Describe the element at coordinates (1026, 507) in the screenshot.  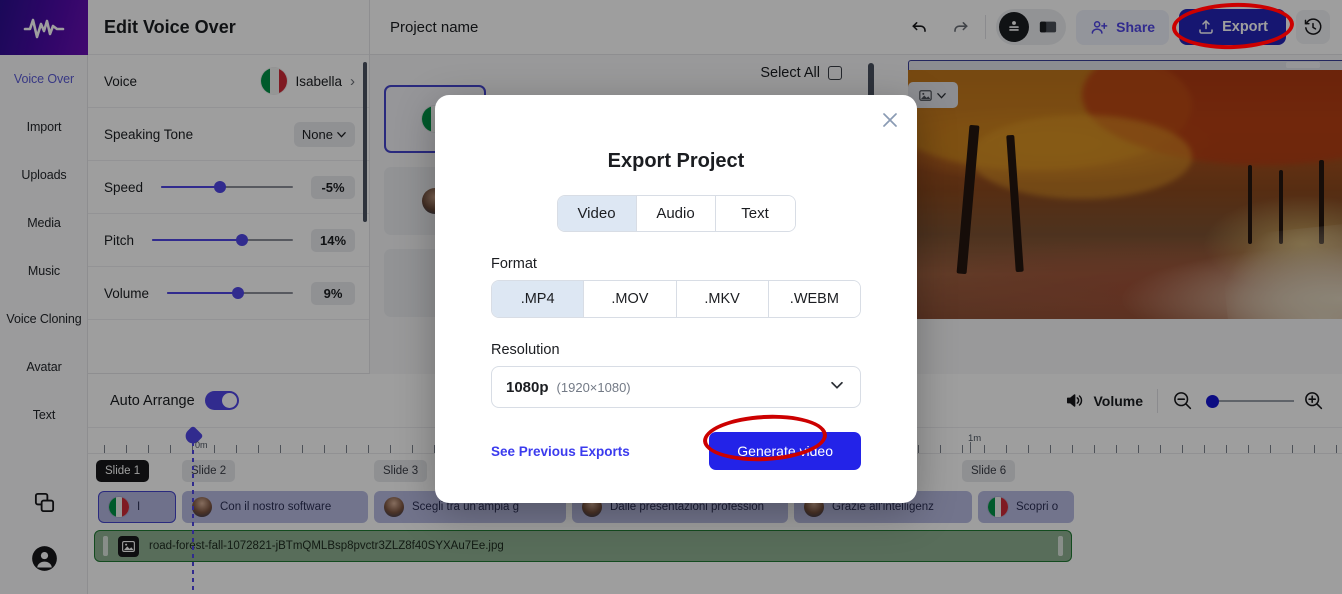
I see `voice-clip: Scopri o` at that location.